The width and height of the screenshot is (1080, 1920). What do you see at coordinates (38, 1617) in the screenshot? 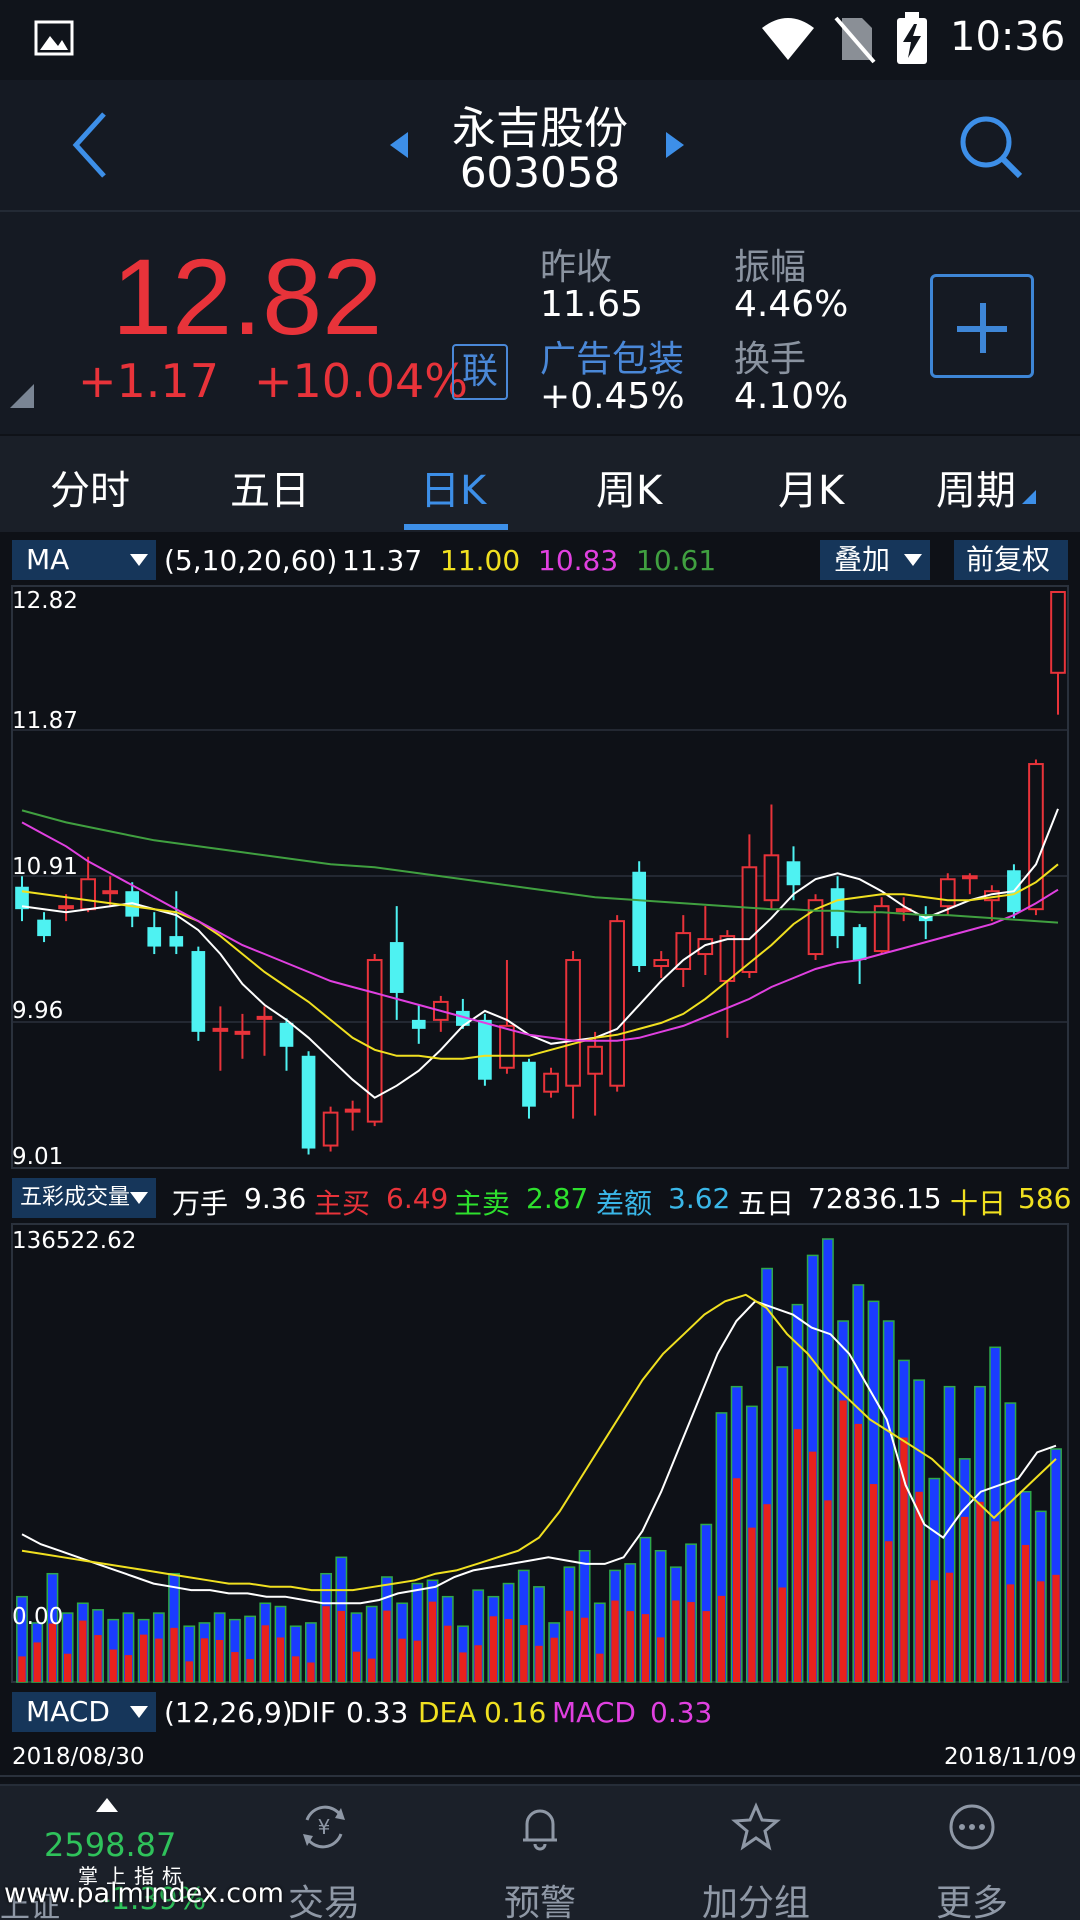
I see `volume-axis-min: 0.00` at bounding box center [38, 1617].